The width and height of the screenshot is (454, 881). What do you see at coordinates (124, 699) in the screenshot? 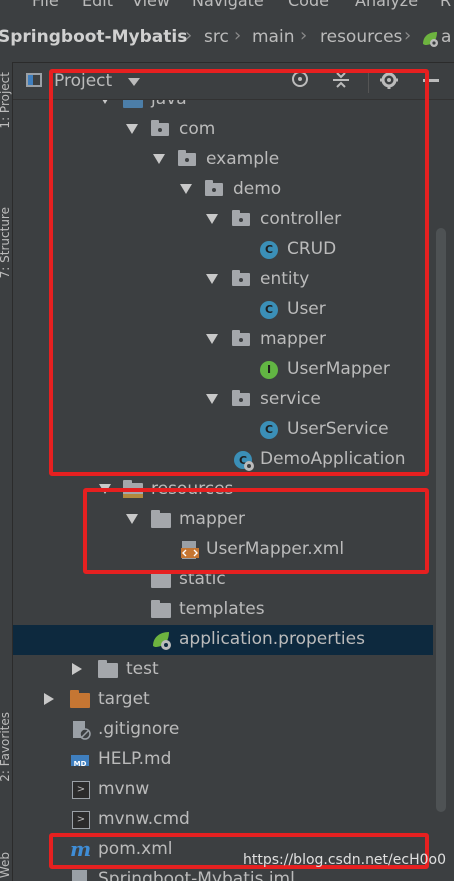
I see `tree-label: target` at bounding box center [124, 699].